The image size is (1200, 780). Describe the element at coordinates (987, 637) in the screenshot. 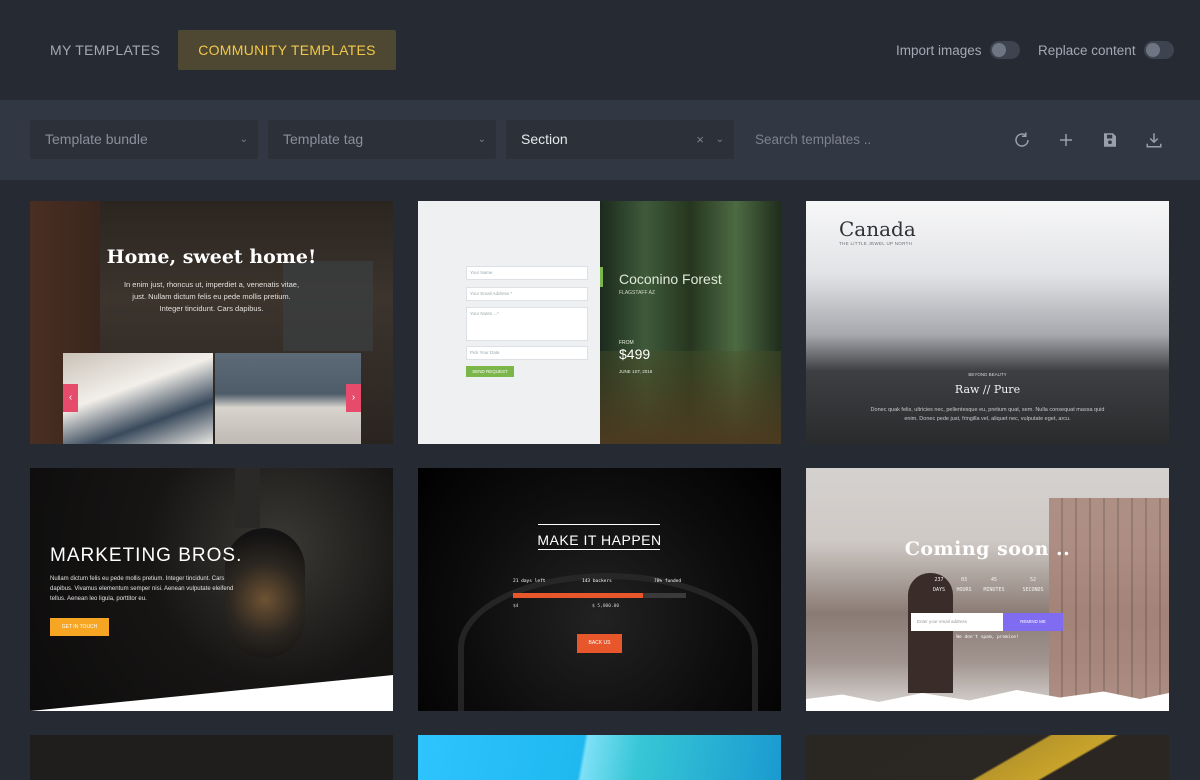

I see `spam-note: We don't spam, promise!` at that location.